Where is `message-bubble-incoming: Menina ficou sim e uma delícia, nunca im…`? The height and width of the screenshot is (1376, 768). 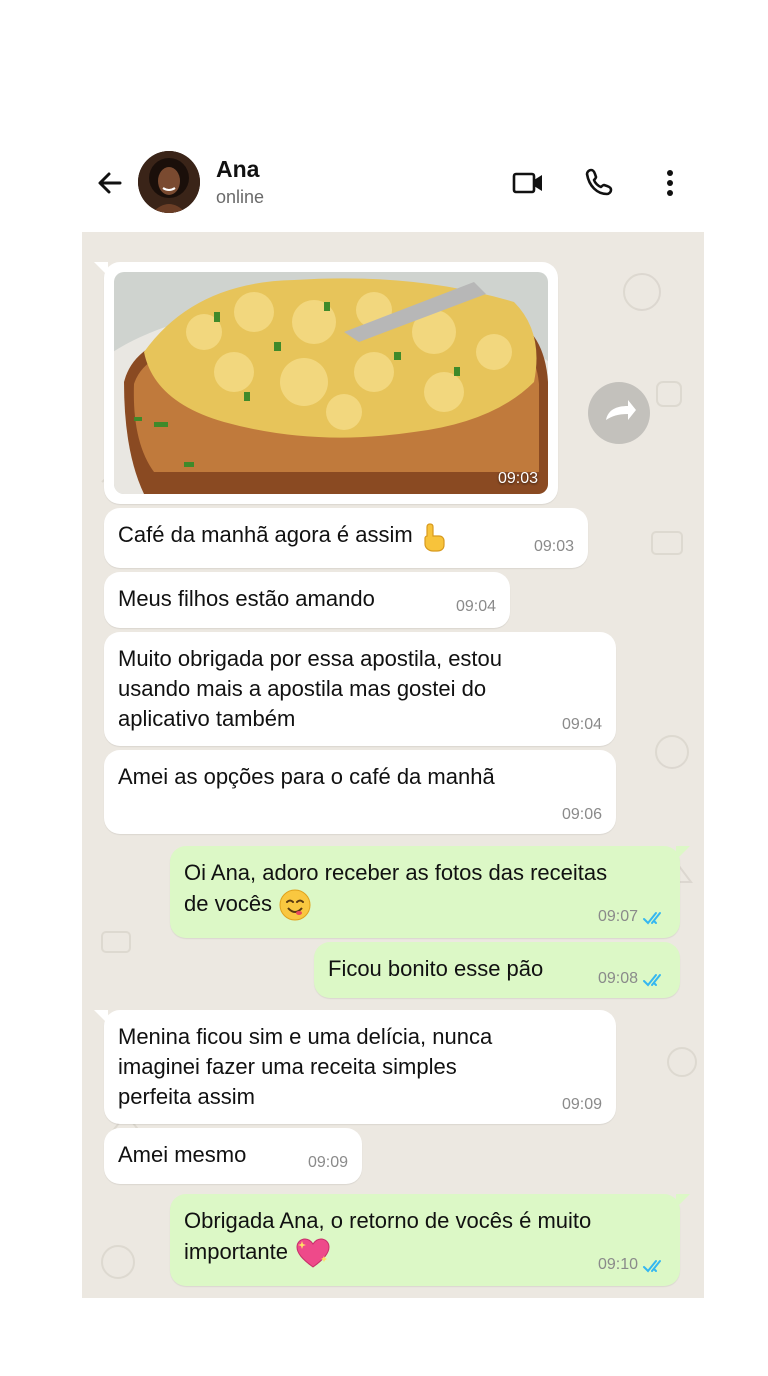 message-bubble-incoming: Menina ficou sim e uma delícia, nunca im… is located at coordinates (355, 1067).